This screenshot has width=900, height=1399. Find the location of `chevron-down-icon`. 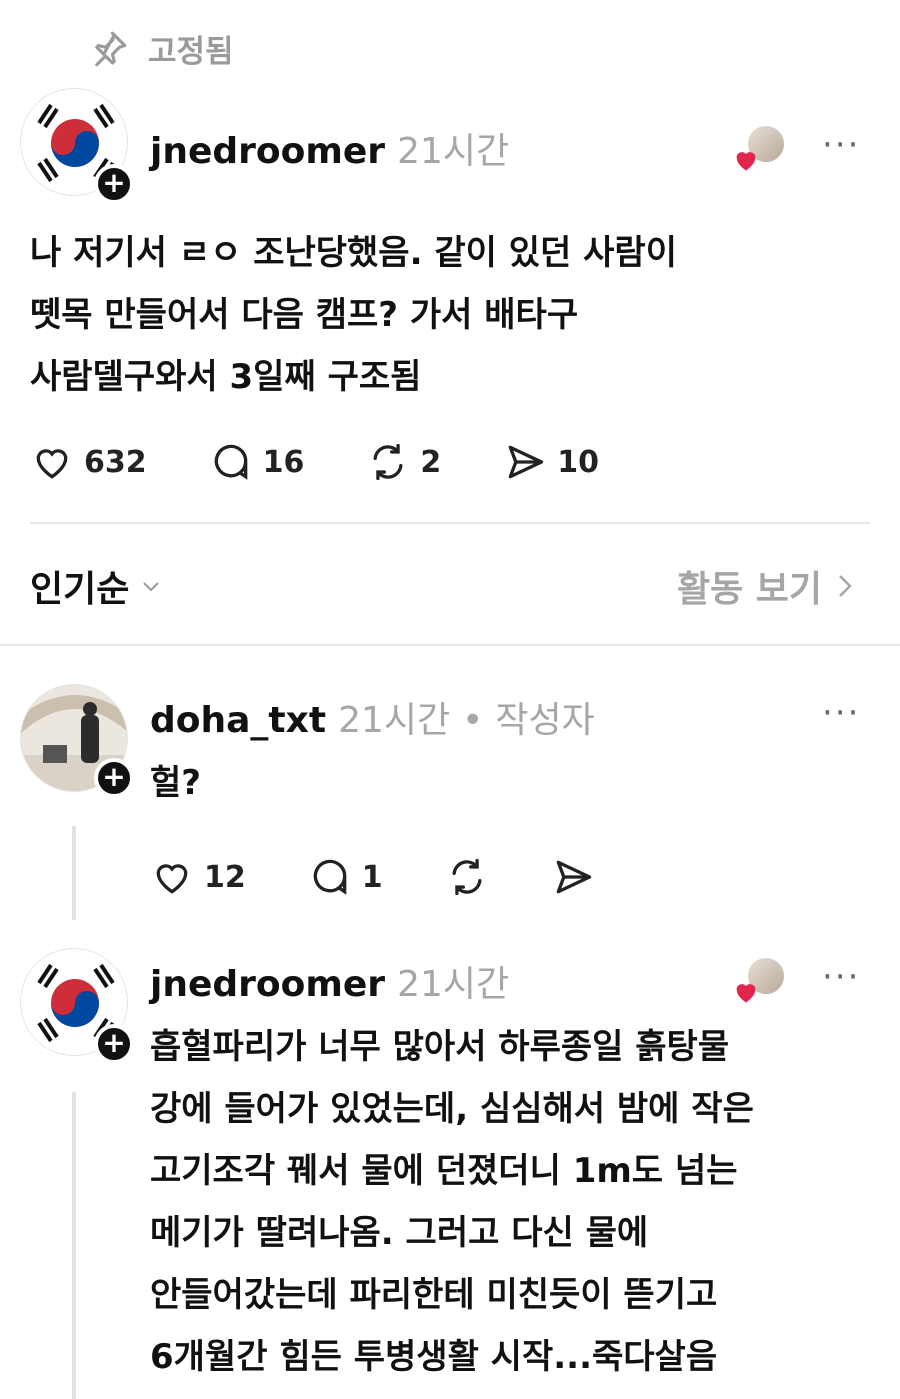

chevron-down-icon is located at coordinates (151, 587).